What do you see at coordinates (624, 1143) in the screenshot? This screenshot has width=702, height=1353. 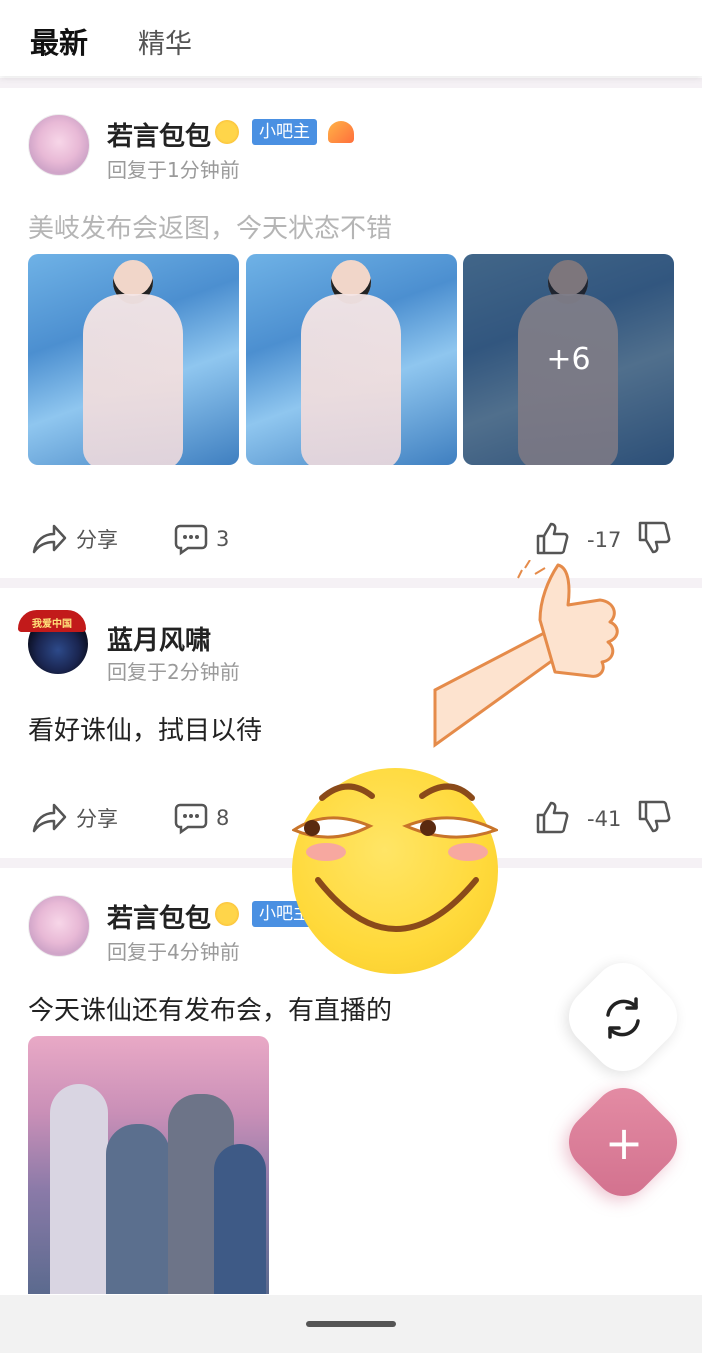 I see `plus-icon: +` at bounding box center [624, 1143].